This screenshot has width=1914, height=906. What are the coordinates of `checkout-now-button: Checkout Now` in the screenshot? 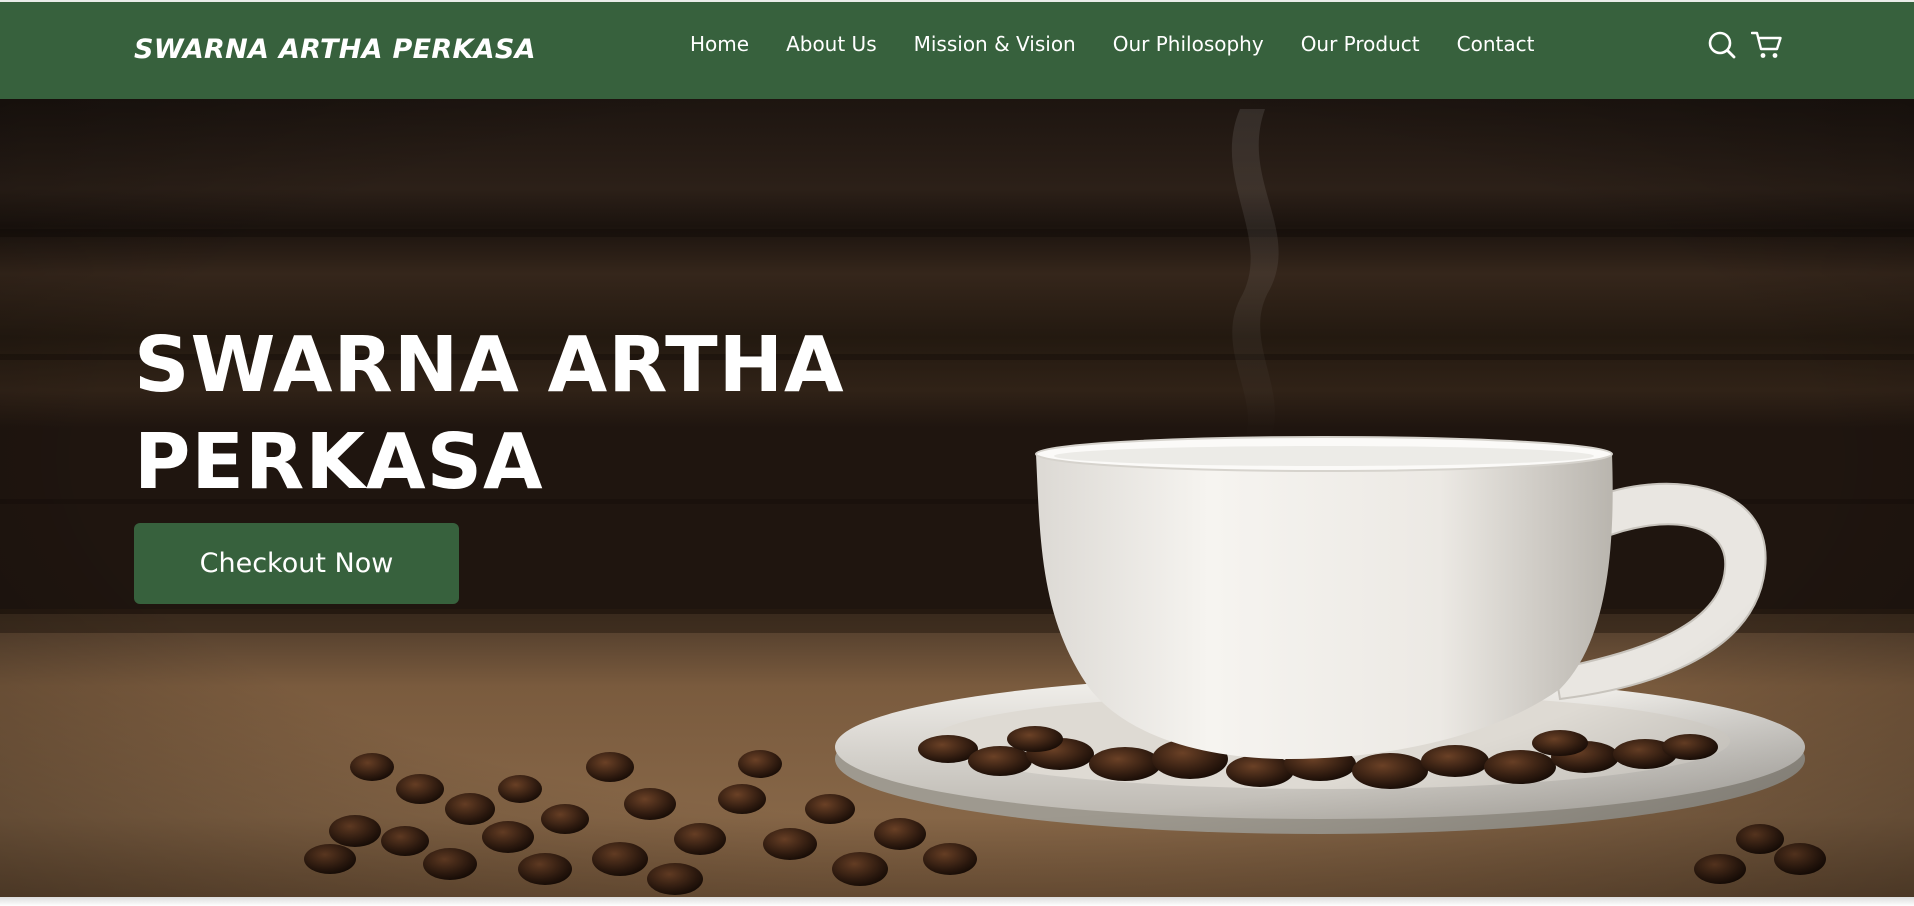 It's located at (296, 563).